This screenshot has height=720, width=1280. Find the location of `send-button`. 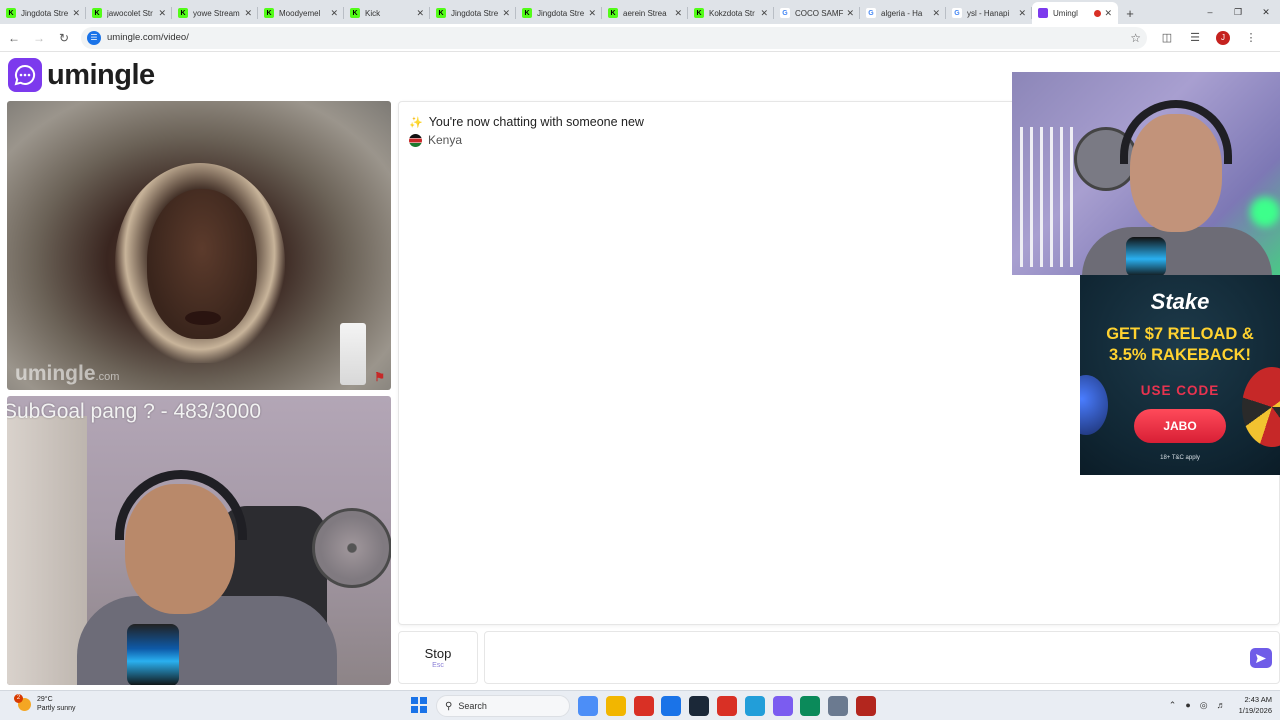

send-button is located at coordinates (1261, 658).